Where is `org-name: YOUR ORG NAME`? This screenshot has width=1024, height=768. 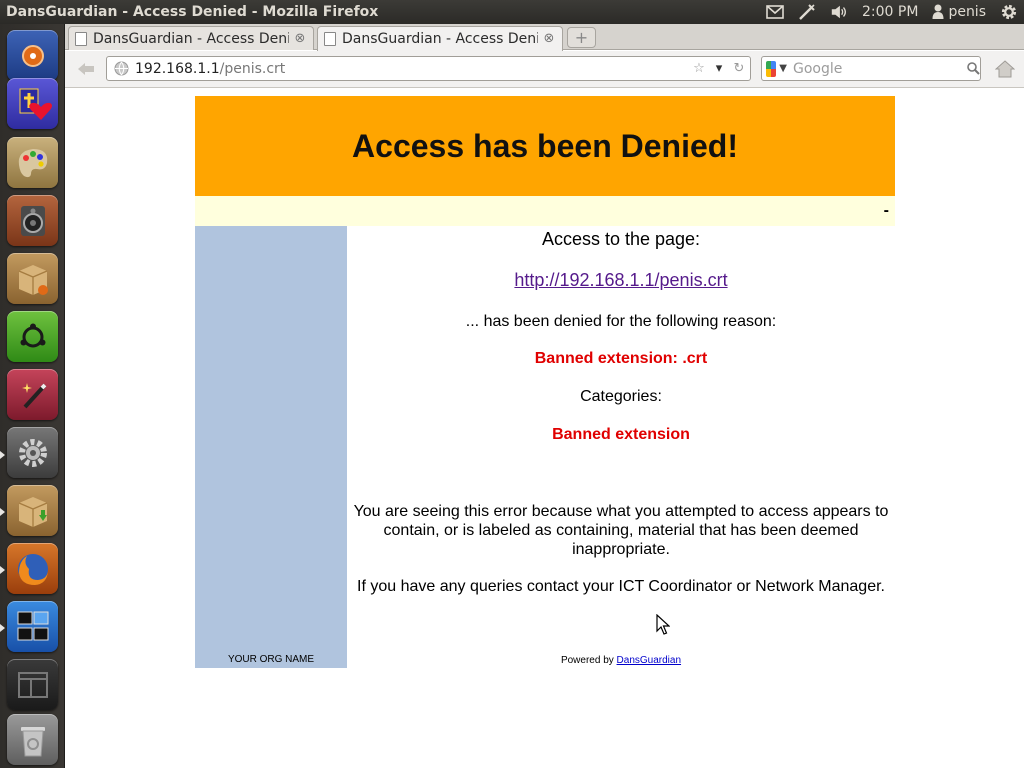
org-name: YOUR ORG NAME is located at coordinates (271, 659).